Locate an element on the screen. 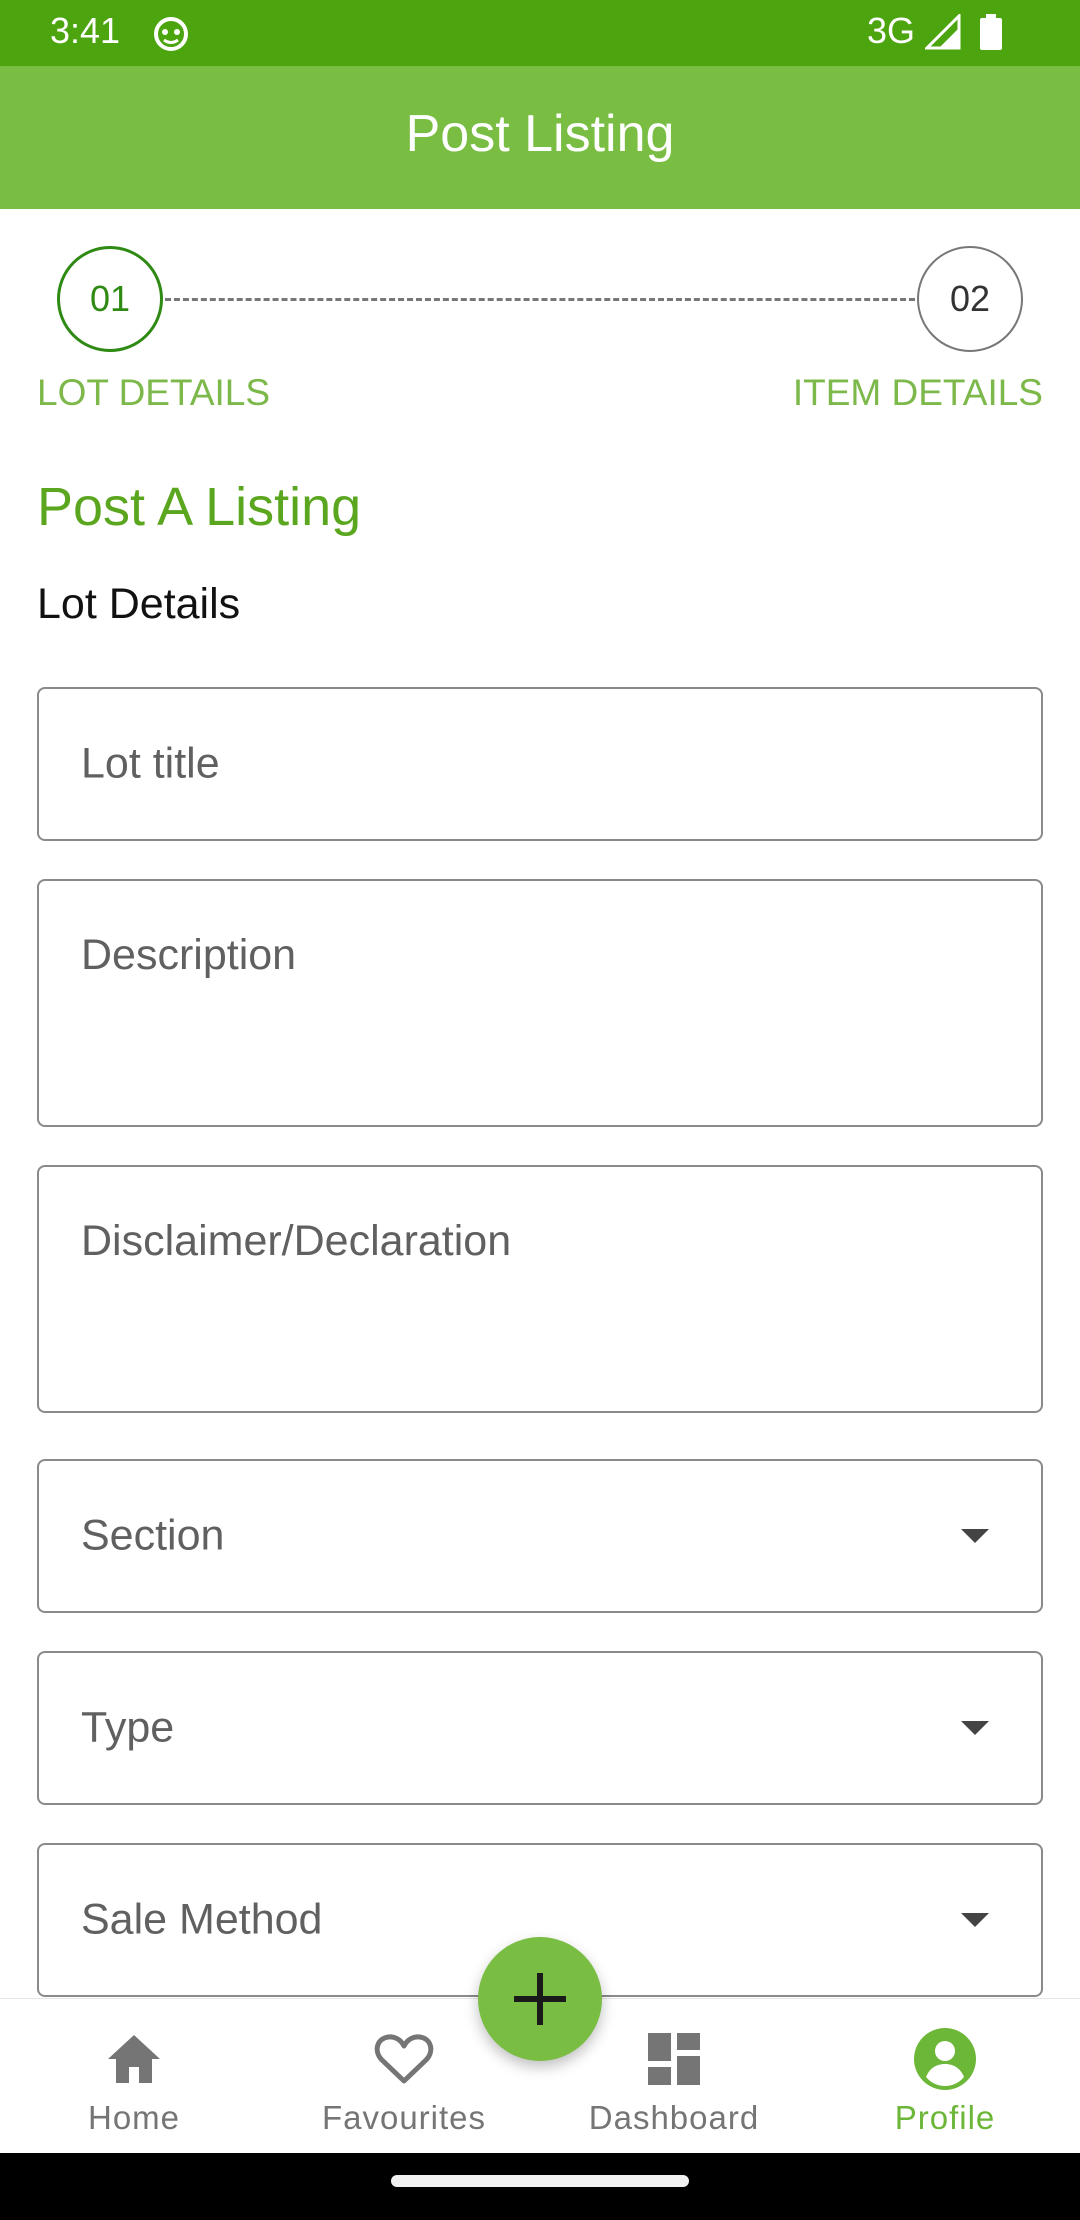 This screenshot has width=1080, height=2220. disclaimer-placeholder: Disclaimer/Declaration is located at coordinates (296, 1241).